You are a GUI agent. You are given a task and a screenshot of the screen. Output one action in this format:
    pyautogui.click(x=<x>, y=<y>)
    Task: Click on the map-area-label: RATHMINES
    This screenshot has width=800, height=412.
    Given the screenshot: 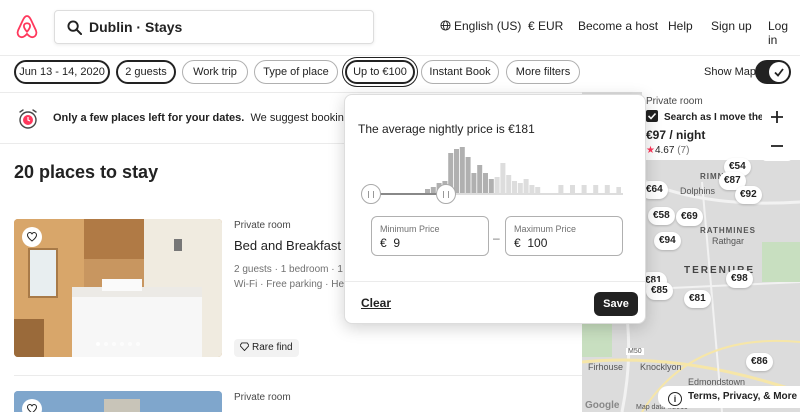 What is the action you would take?
    pyautogui.click(x=728, y=230)
    